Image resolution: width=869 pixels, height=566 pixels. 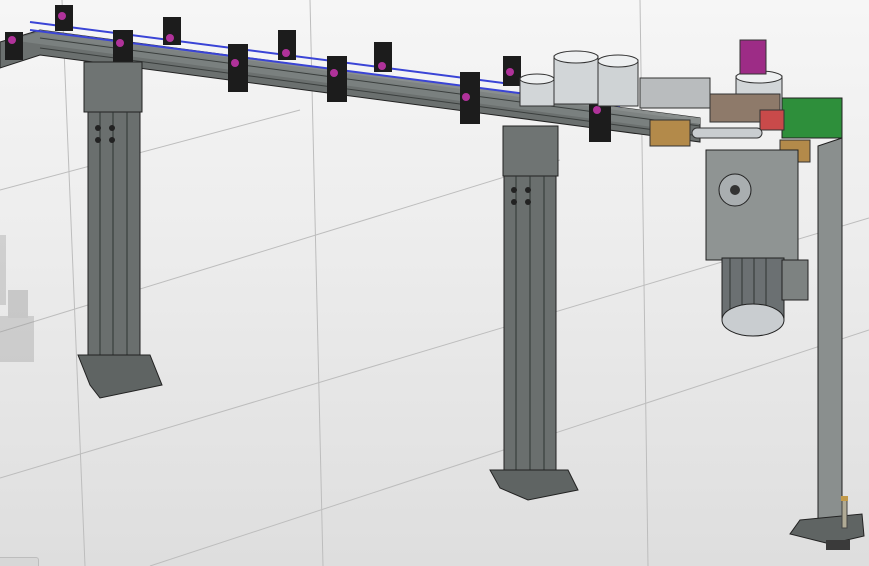 I want to click on support-column-right, so click(x=534, y=313).